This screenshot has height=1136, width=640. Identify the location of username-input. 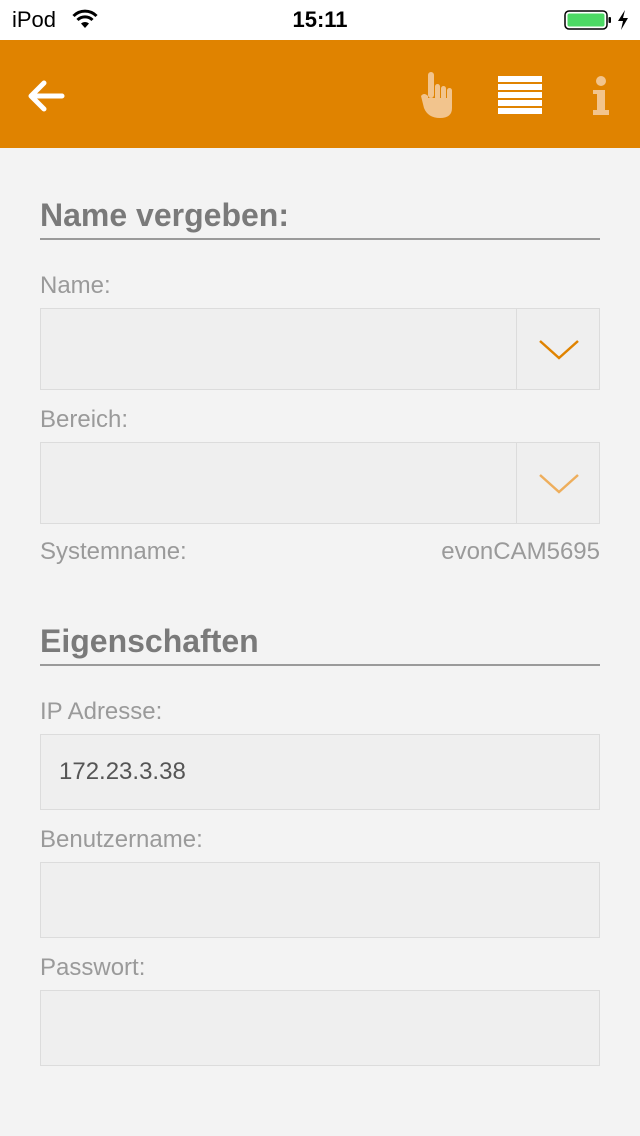
(320, 900).